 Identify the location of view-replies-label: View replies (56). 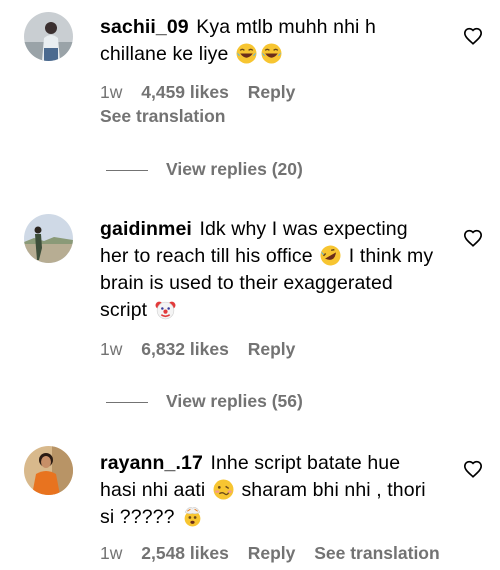
(234, 401).